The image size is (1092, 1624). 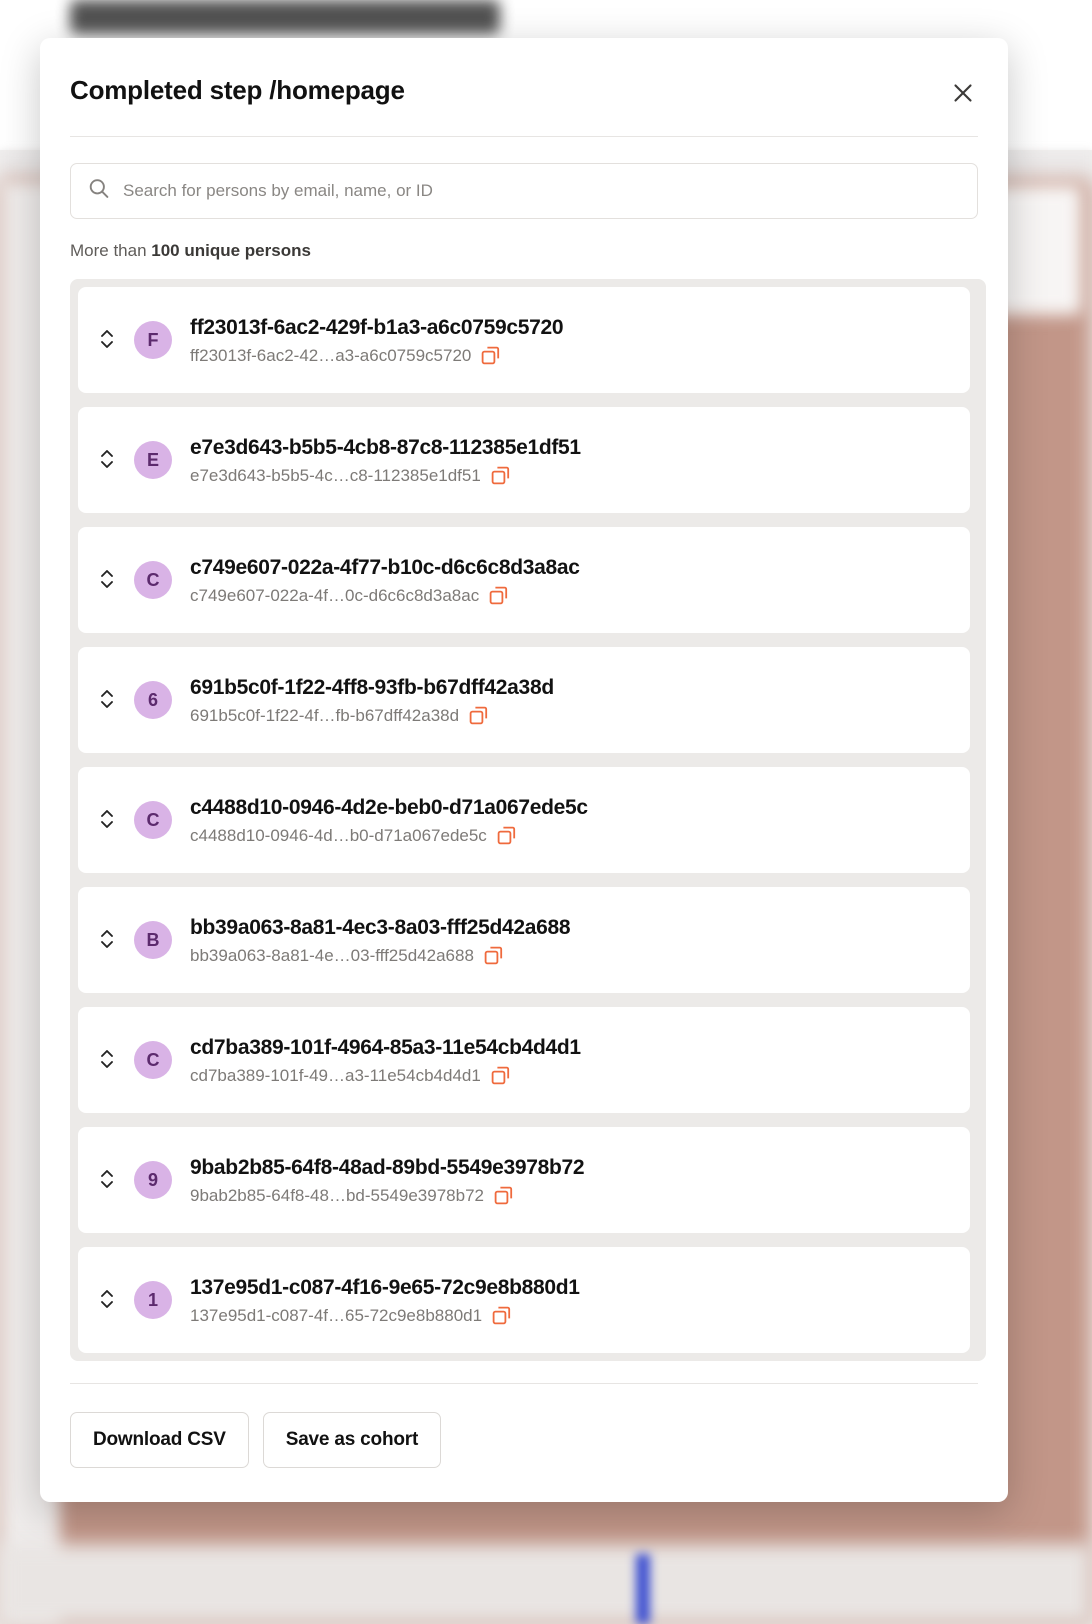 What do you see at coordinates (153, 340) in the screenshot?
I see `avatar: F` at bounding box center [153, 340].